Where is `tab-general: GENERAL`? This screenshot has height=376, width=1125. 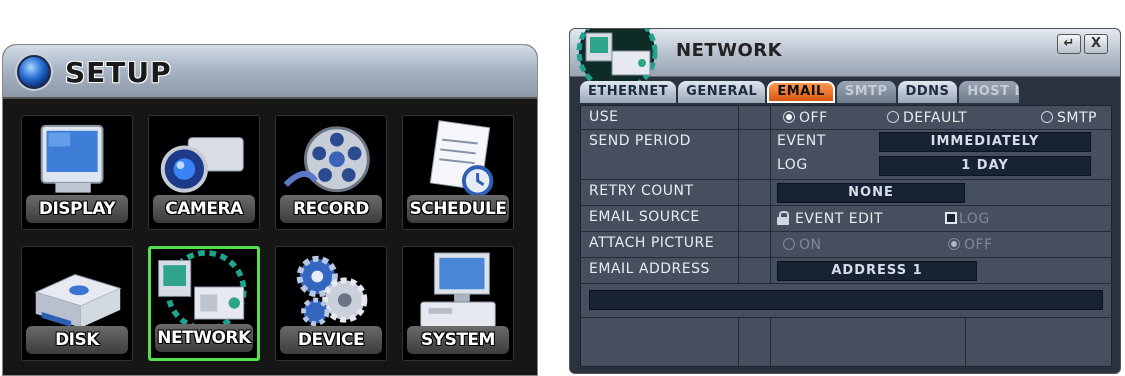
tab-general: GENERAL is located at coordinates (722, 92).